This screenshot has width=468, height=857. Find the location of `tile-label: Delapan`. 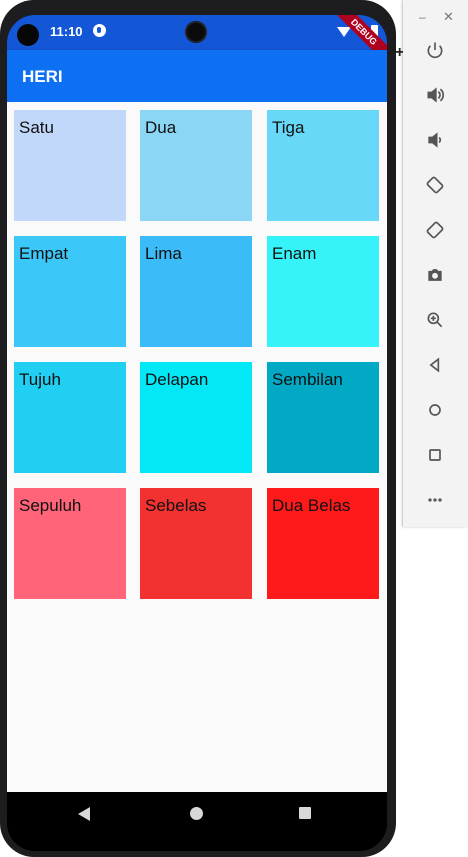

tile-label: Delapan is located at coordinates (177, 379).